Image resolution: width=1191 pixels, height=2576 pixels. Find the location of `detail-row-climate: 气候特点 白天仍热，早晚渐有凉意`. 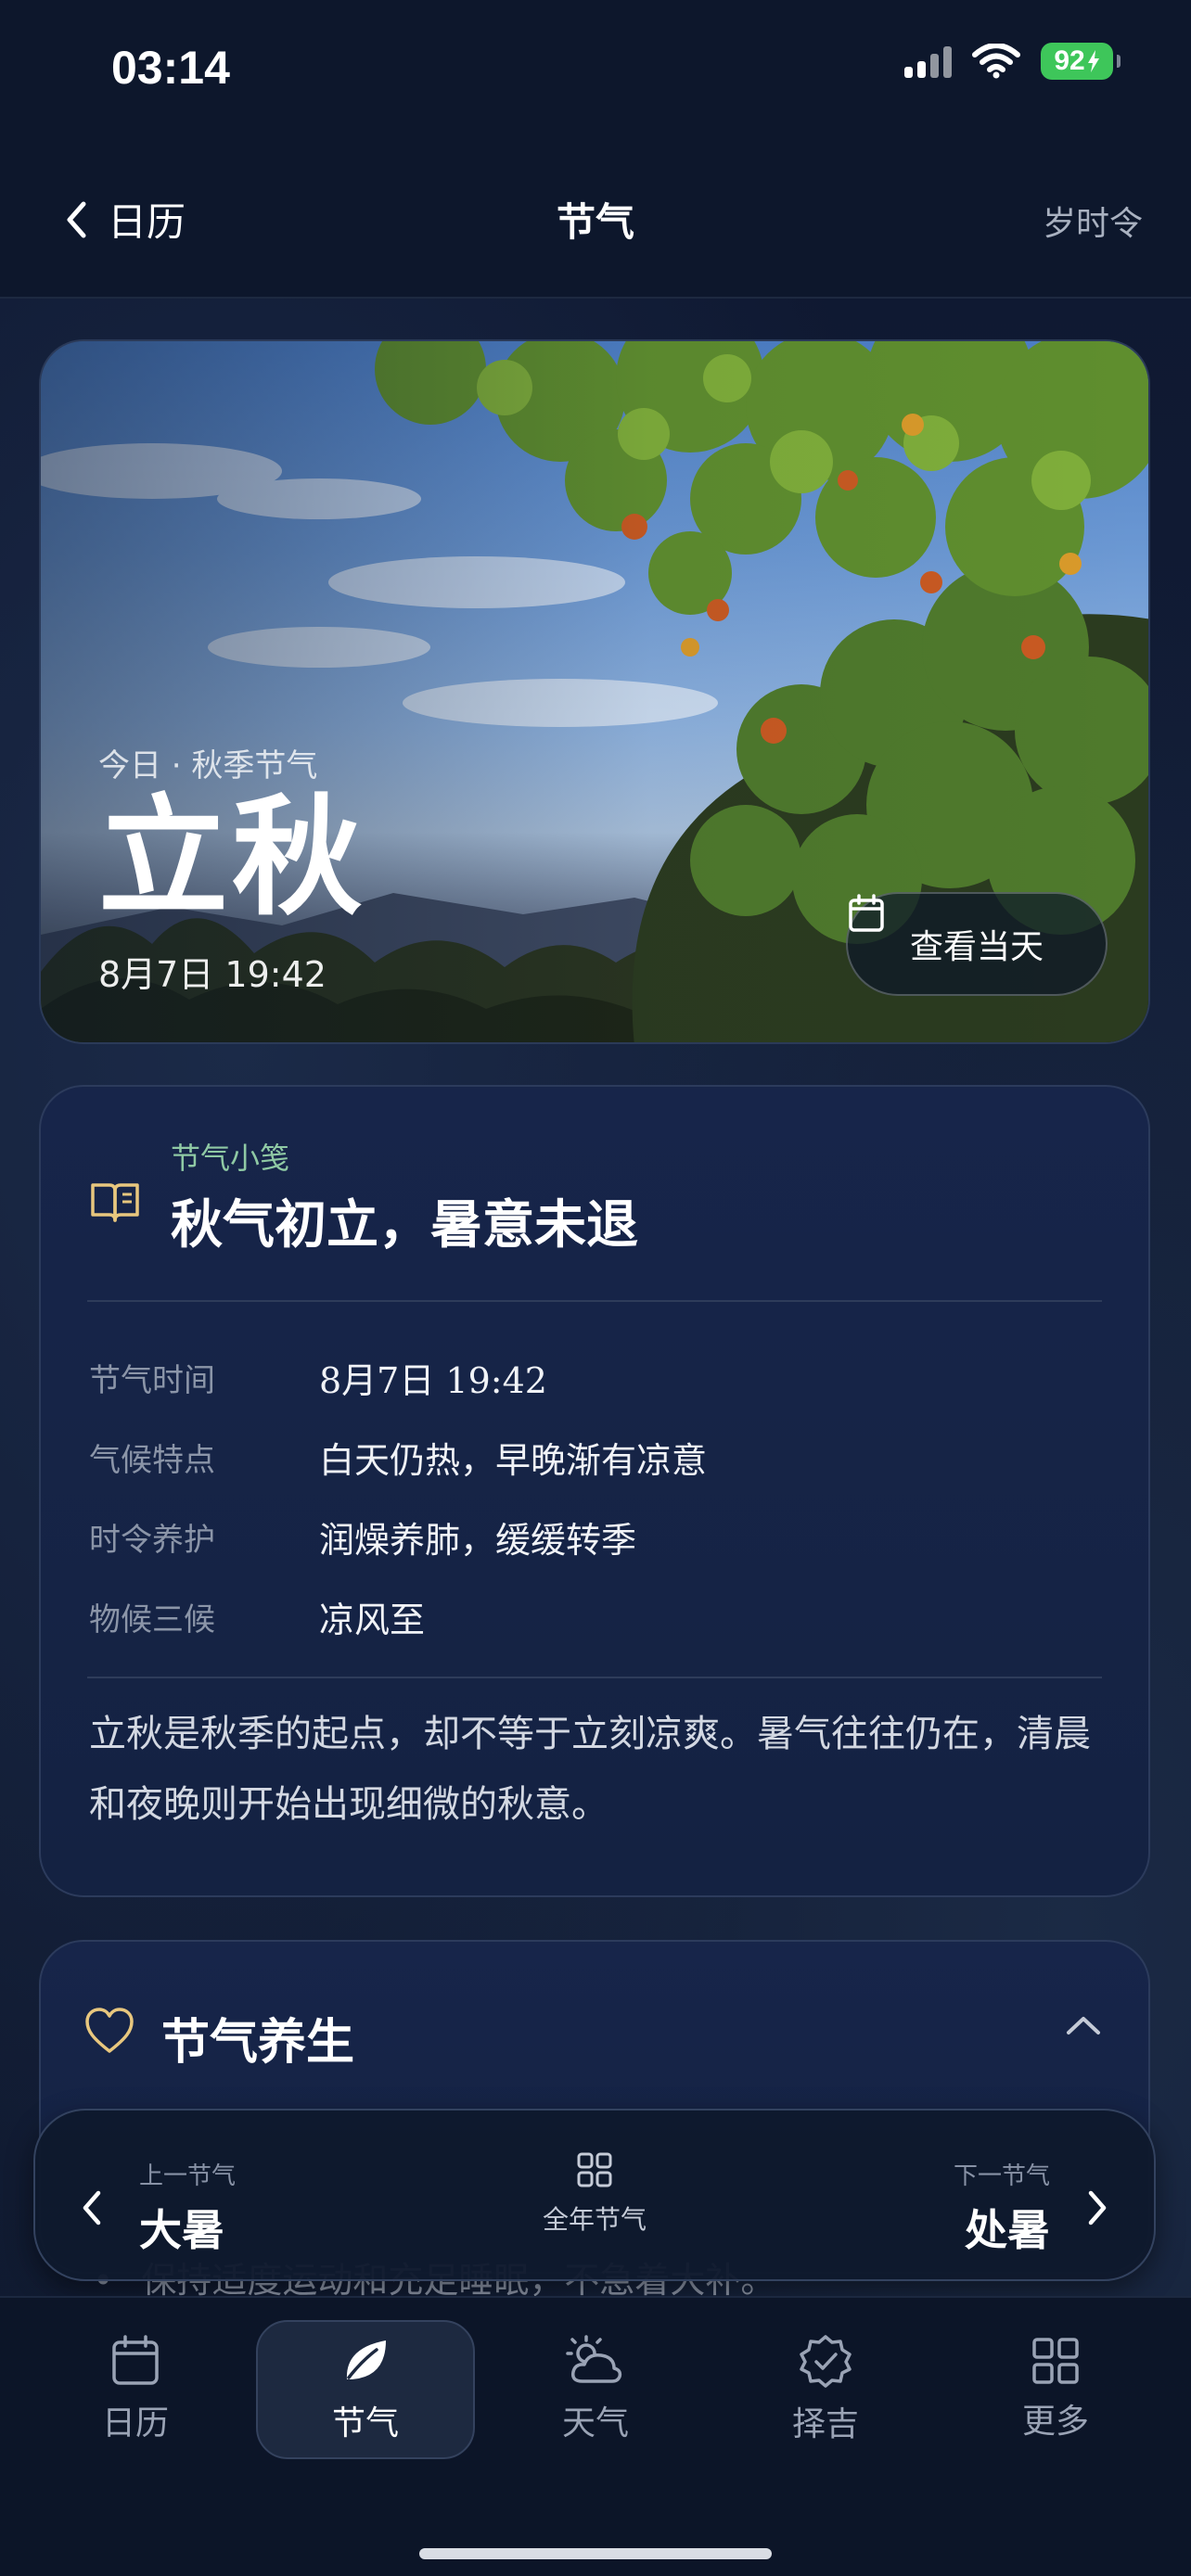

detail-row-climate: 气候特点 白天仍热，早晚渐有凉意 is located at coordinates (398, 1457).